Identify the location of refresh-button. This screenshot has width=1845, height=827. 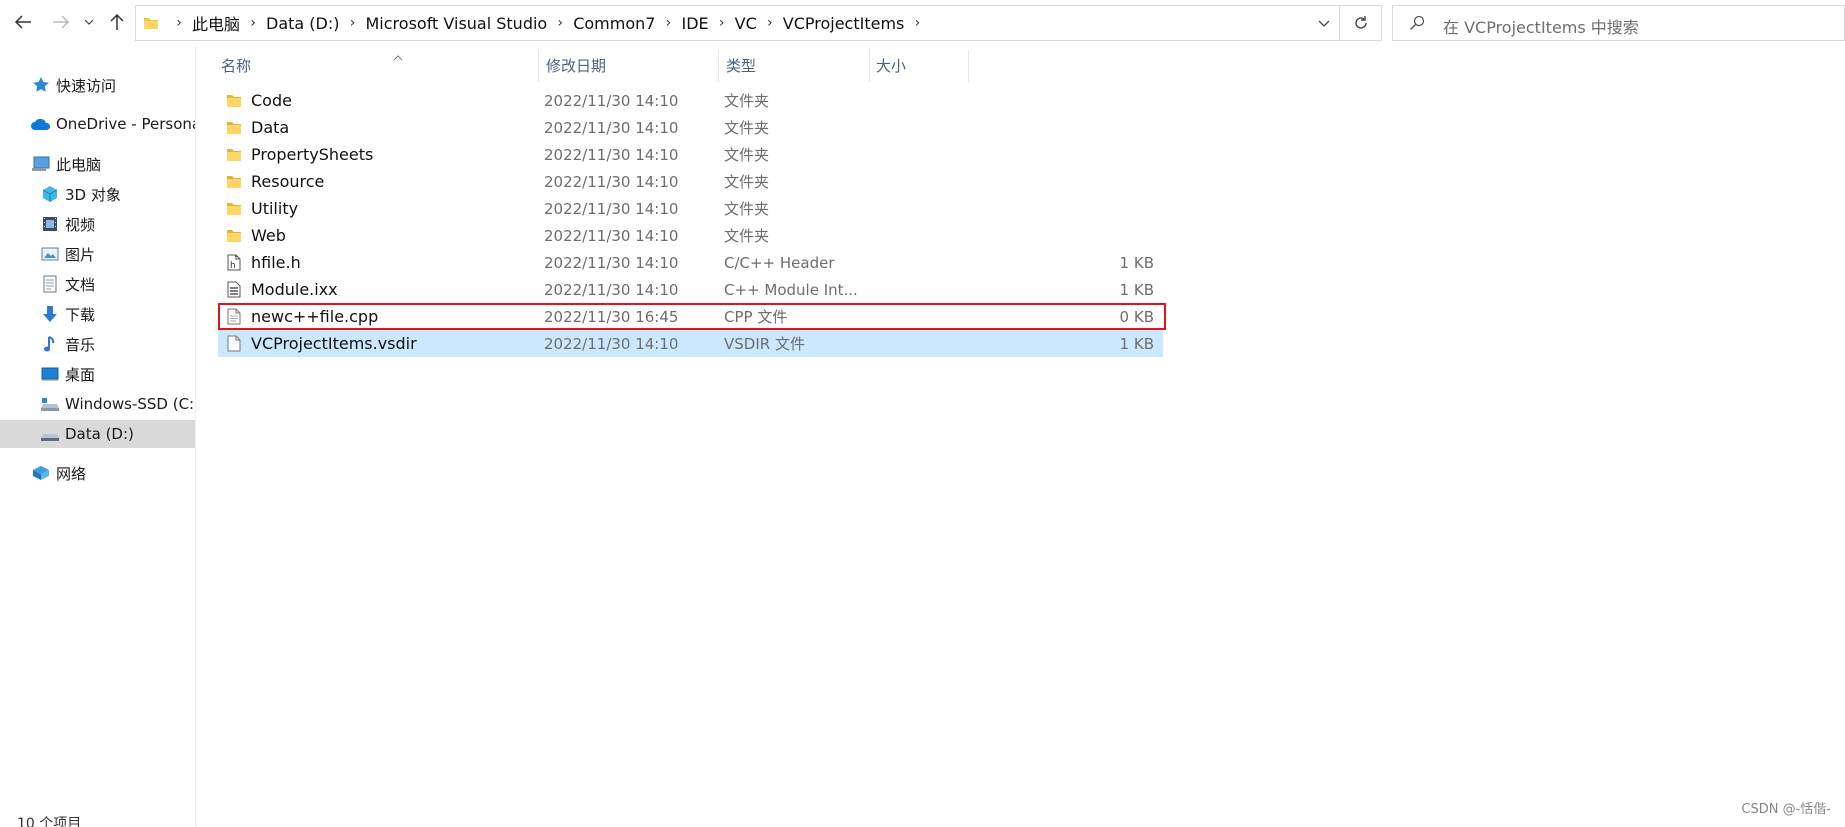
(1361, 23).